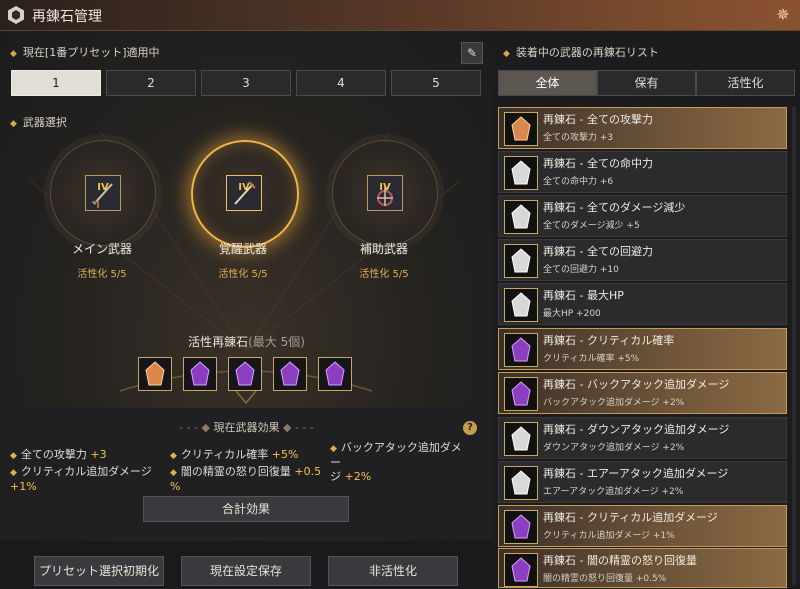 This screenshot has height=589, width=800. What do you see at coordinates (794, 346) in the screenshot?
I see `scrollbar` at bounding box center [794, 346].